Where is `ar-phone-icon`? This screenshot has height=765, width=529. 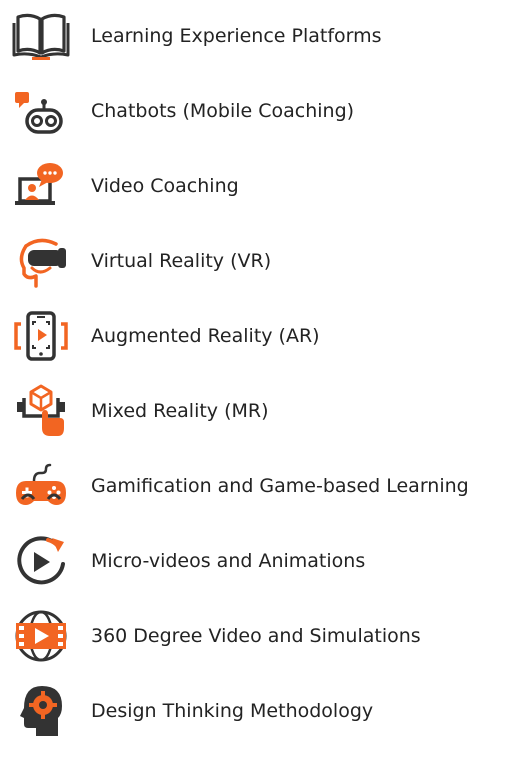 ar-phone-icon is located at coordinates (41, 336).